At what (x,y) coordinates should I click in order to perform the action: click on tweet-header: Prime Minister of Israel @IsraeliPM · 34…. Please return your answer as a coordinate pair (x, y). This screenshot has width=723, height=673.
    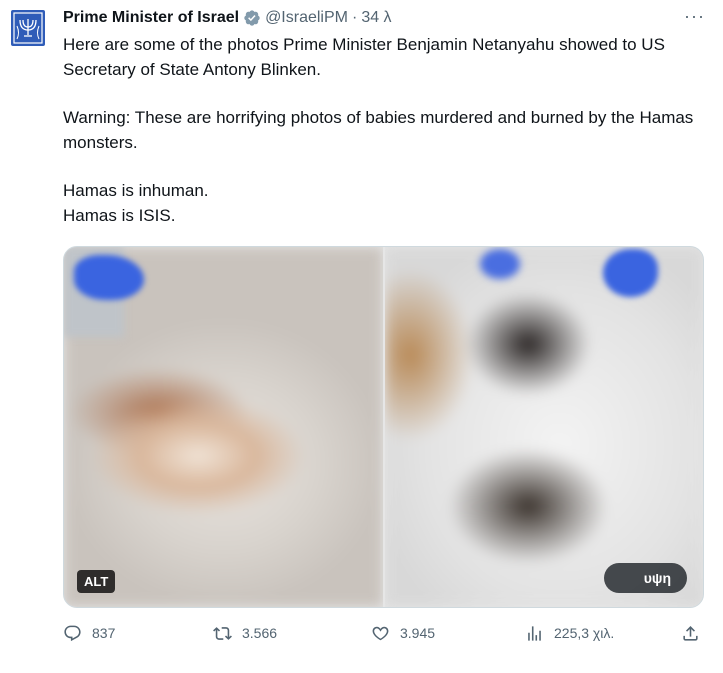
    Looking at the image, I should click on (384, 18).